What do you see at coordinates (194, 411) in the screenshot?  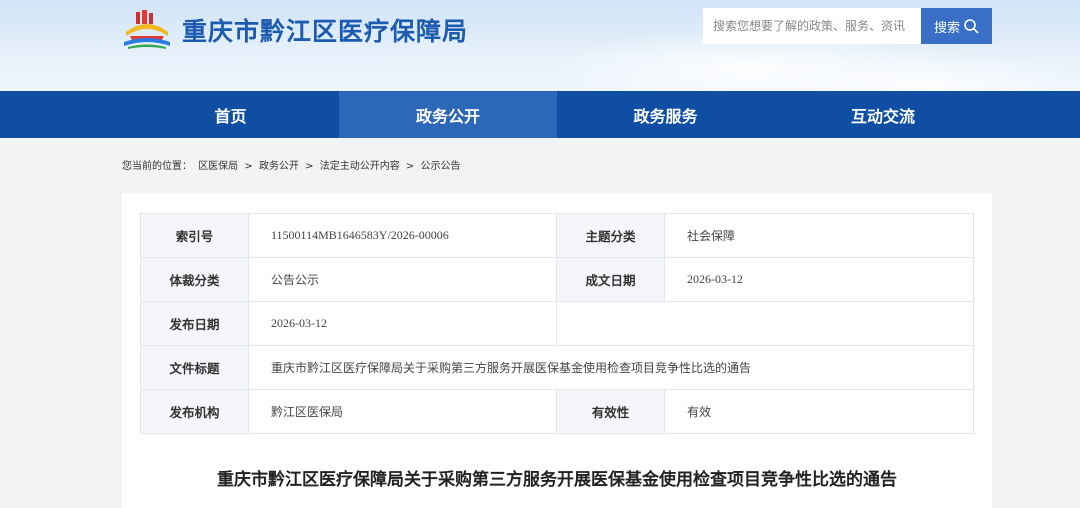 I see `issuer-label: 发布机构` at bounding box center [194, 411].